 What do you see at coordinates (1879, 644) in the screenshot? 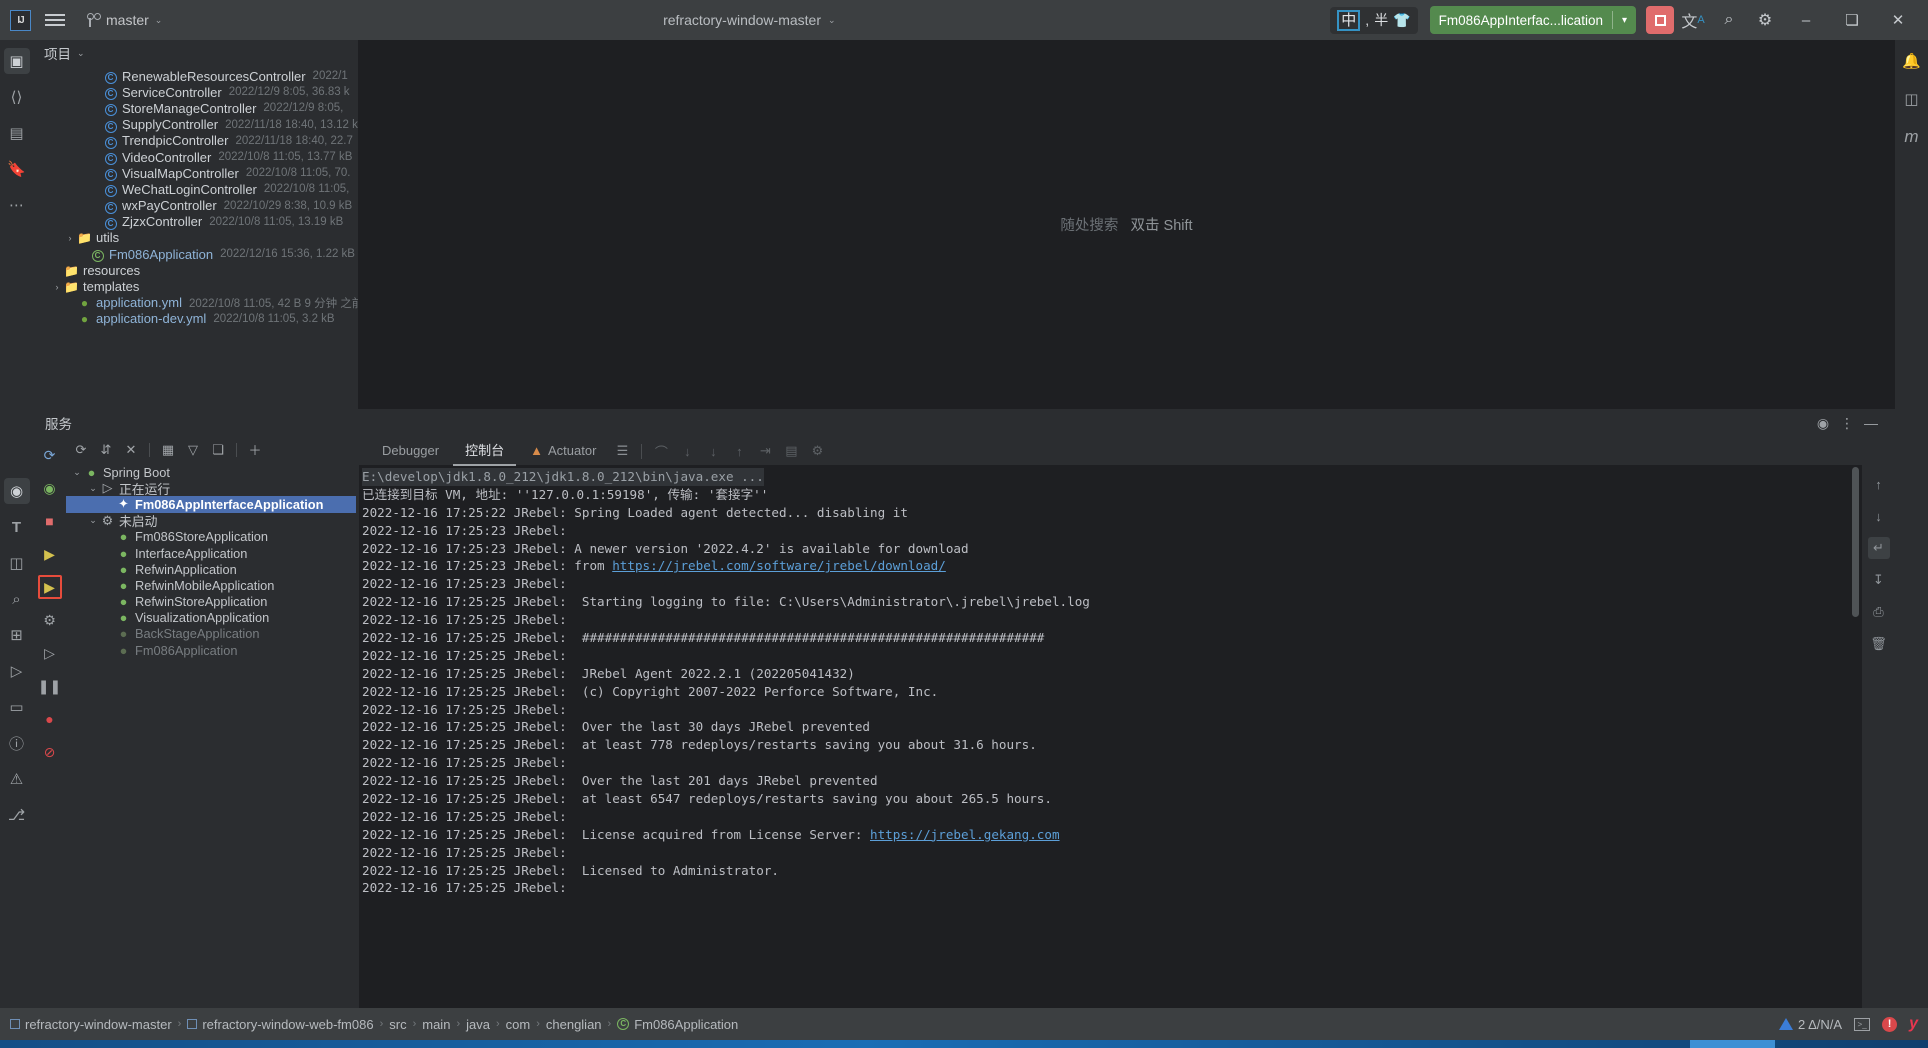
I see `clear-all-icon: 🗑` at bounding box center [1879, 644].